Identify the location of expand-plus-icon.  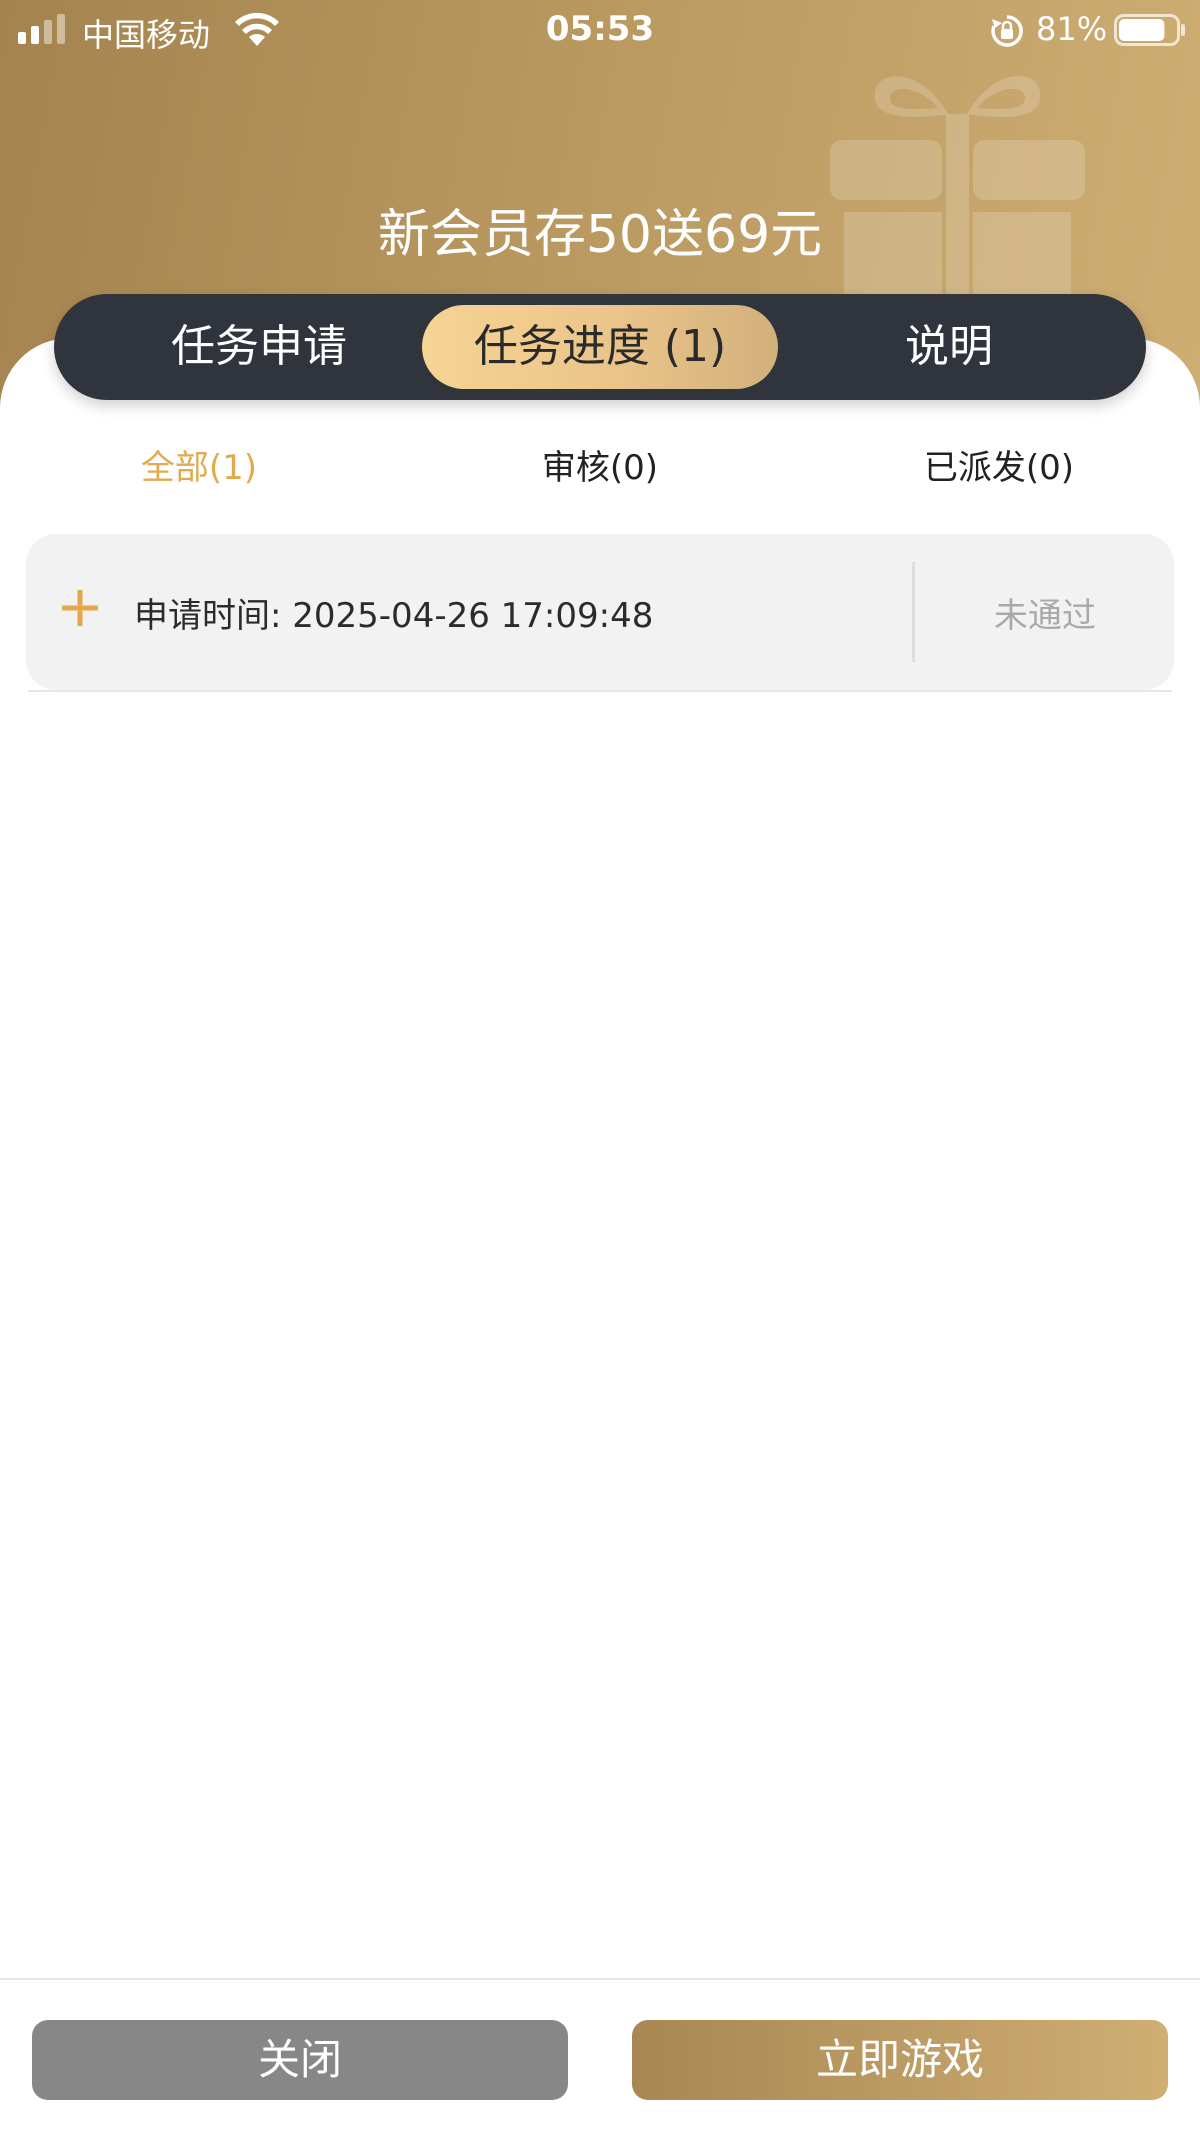
(80, 608).